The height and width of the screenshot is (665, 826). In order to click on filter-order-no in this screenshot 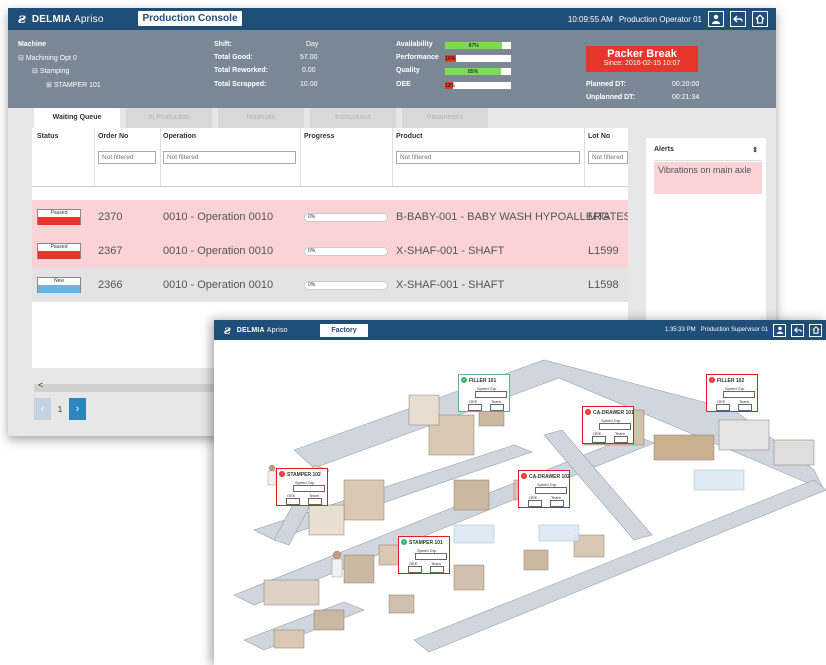, I will do `click(127, 157)`.